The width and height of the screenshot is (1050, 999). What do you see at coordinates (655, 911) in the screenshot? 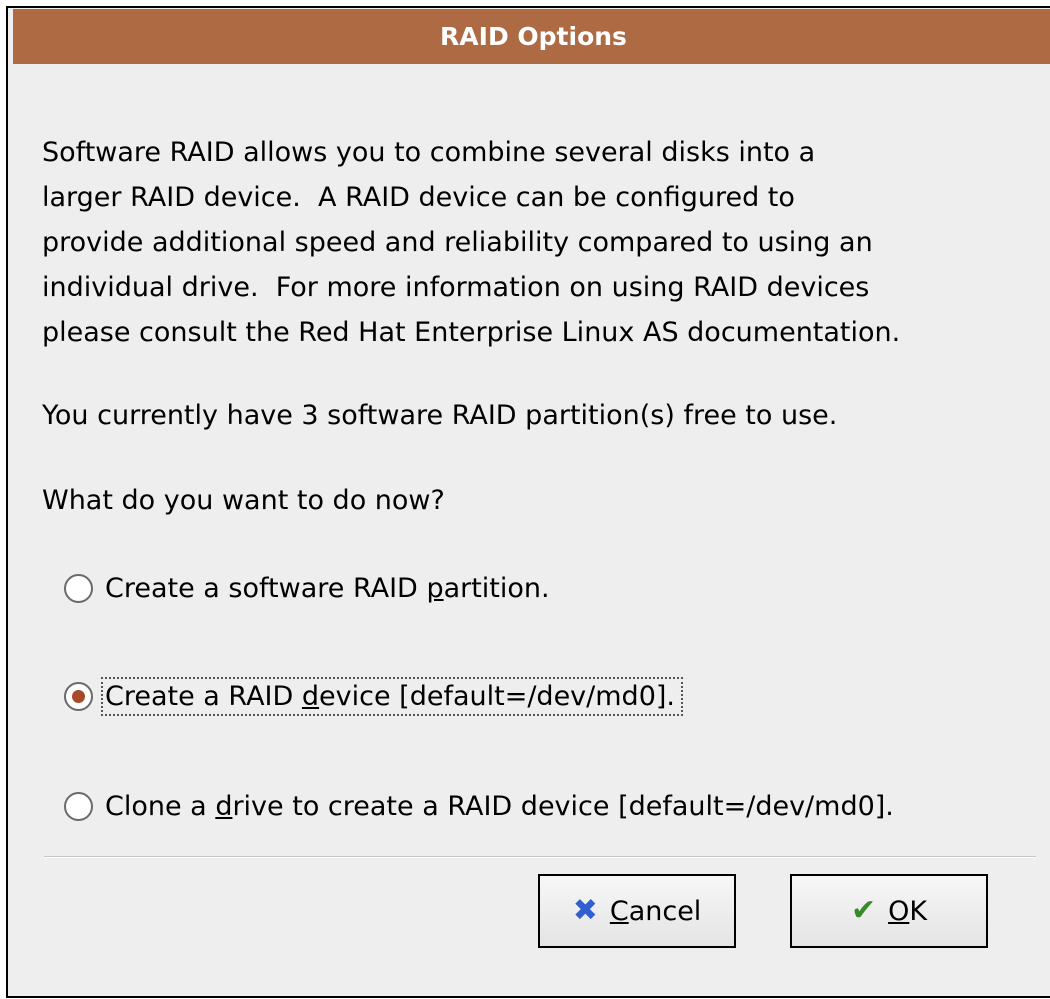
I see `cancel-label: Cancel` at bounding box center [655, 911].